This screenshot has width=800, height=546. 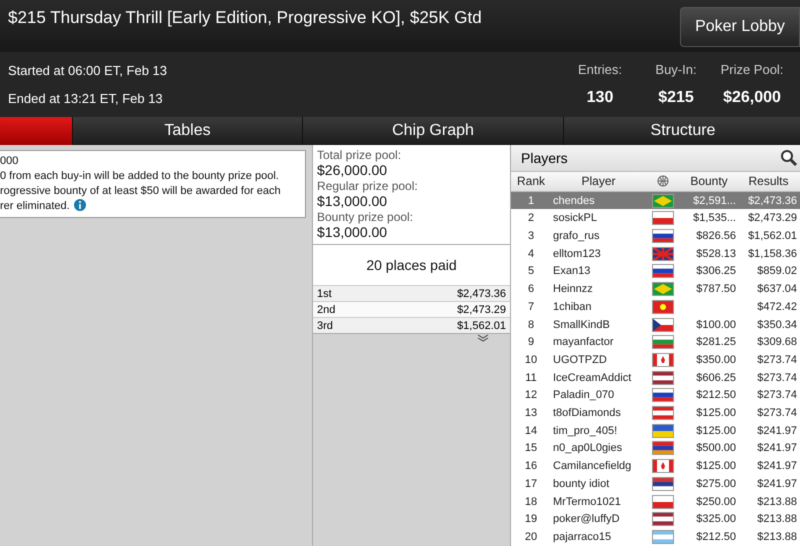 What do you see at coordinates (584, 395) in the screenshot?
I see `player-cell-text: Paladin_070` at bounding box center [584, 395].